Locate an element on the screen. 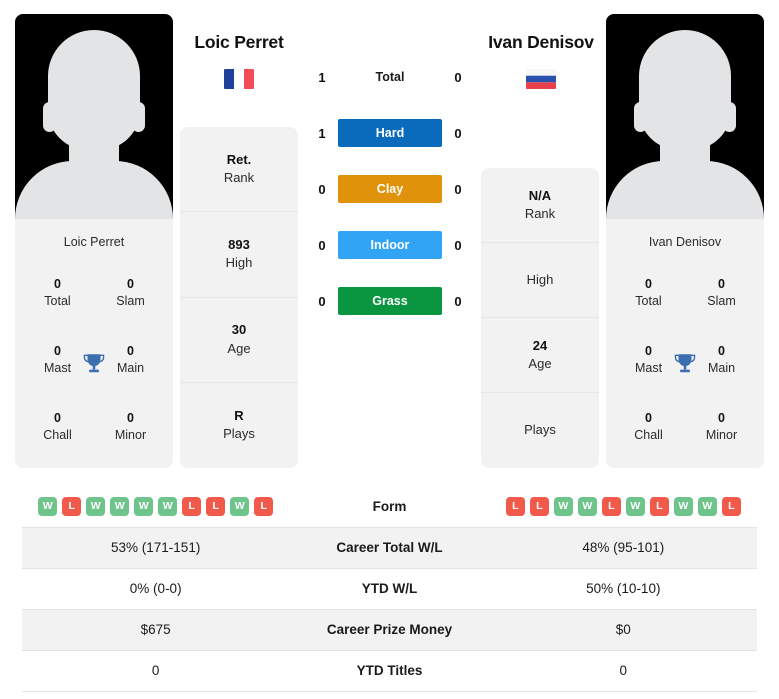  title-label: Slam is located at coordinates (130, 300).